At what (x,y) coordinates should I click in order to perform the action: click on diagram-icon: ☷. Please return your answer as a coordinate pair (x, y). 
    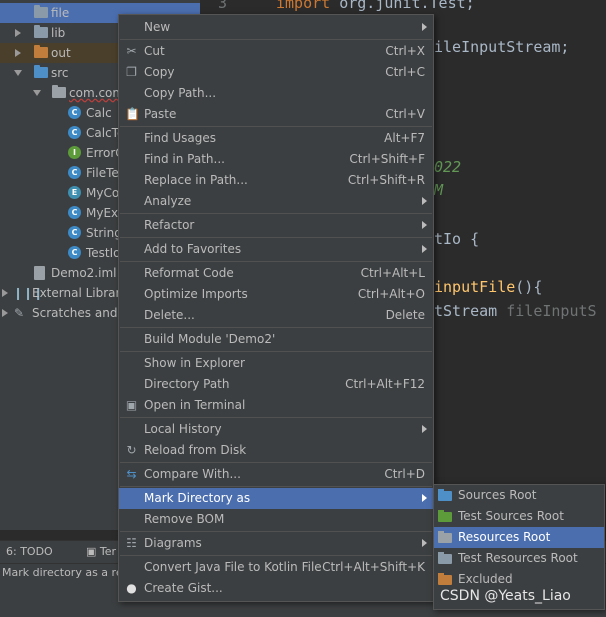
    Looking at the image, I should click on (131, 543).